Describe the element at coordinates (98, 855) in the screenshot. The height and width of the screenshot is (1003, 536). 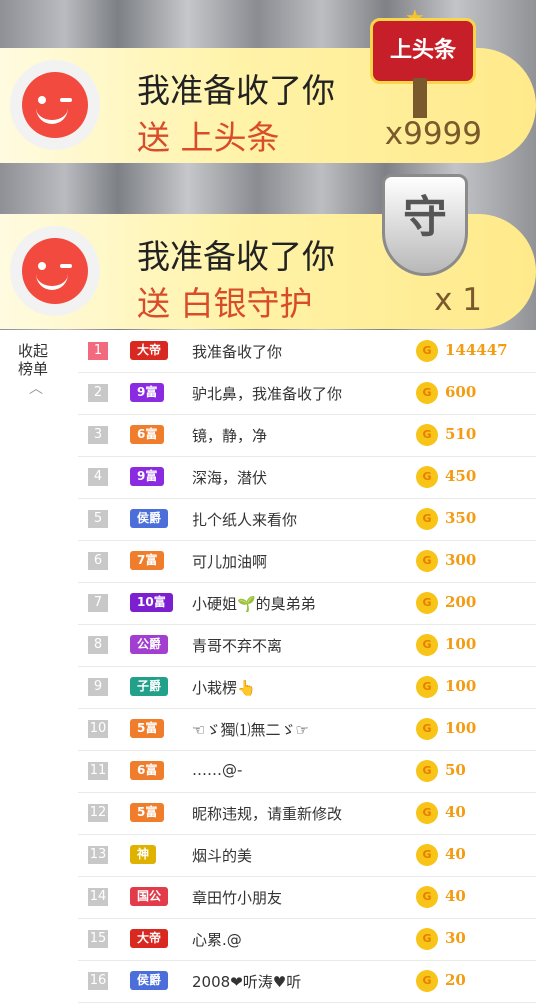
I see `rank-number: 13` at that location.